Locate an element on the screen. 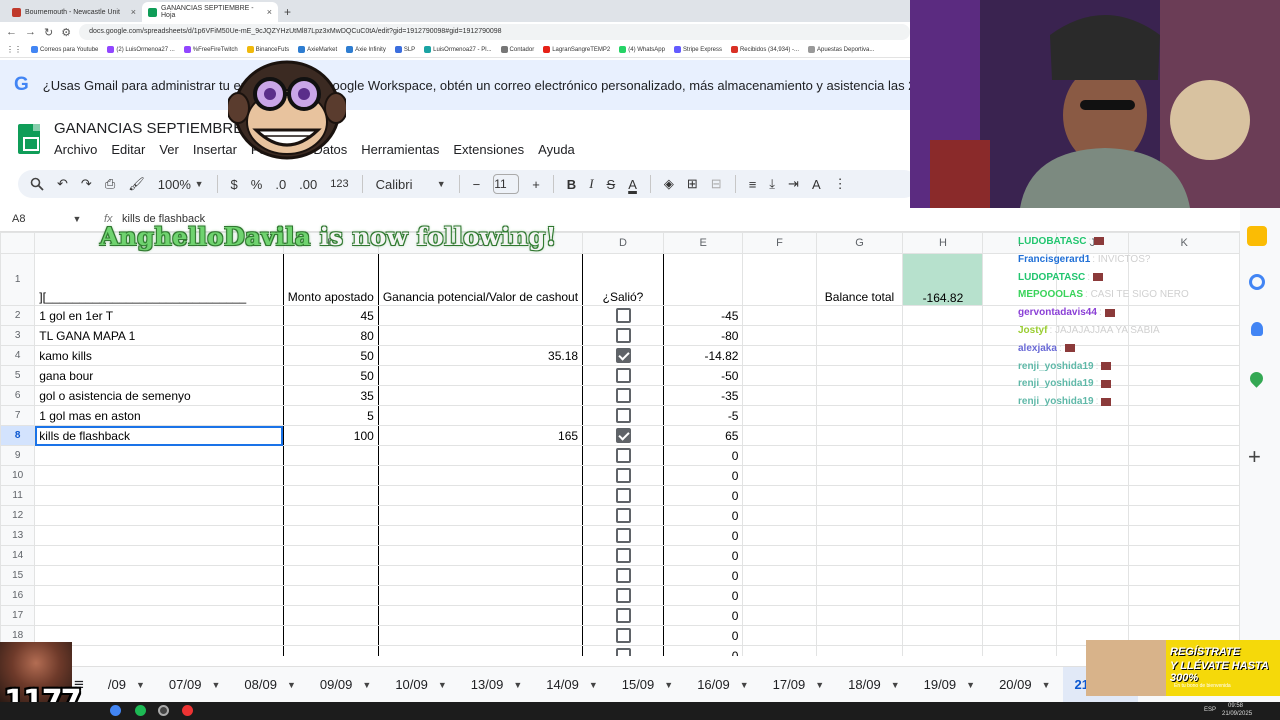  search-icon is located at coordinates (37, 184).